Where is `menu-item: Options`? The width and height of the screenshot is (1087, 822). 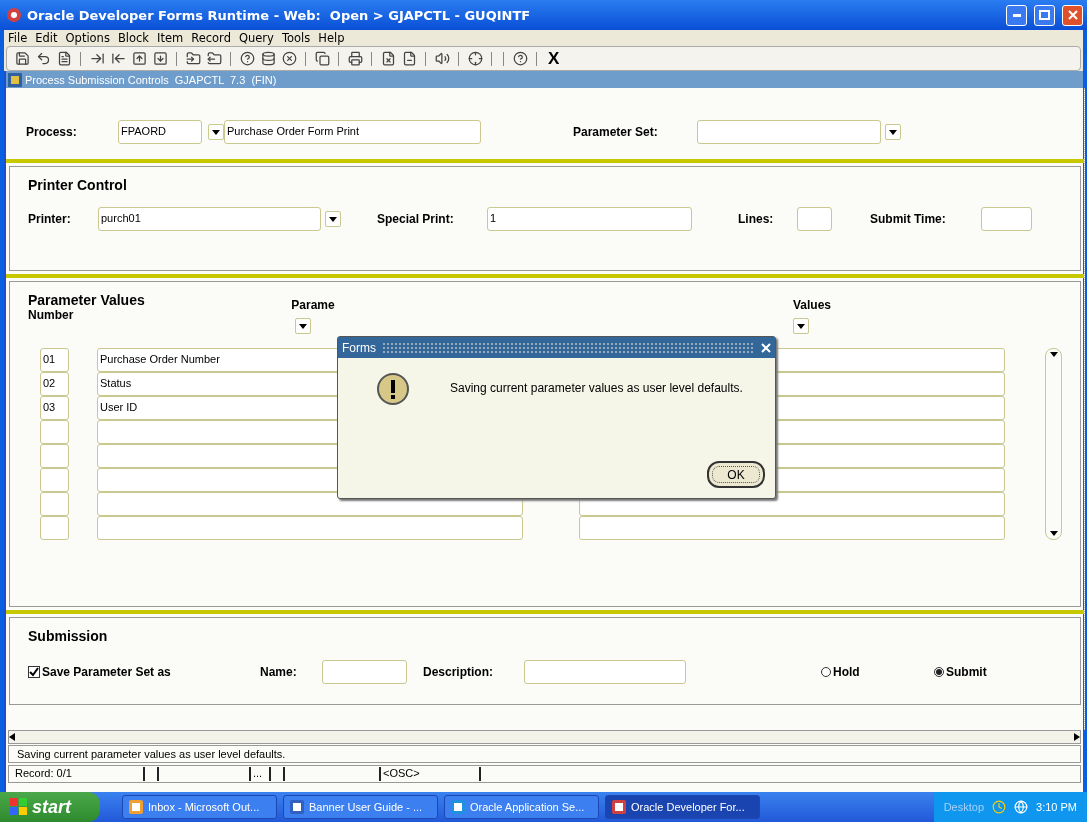
menu-item: Options is located at coordinates (87, 38).